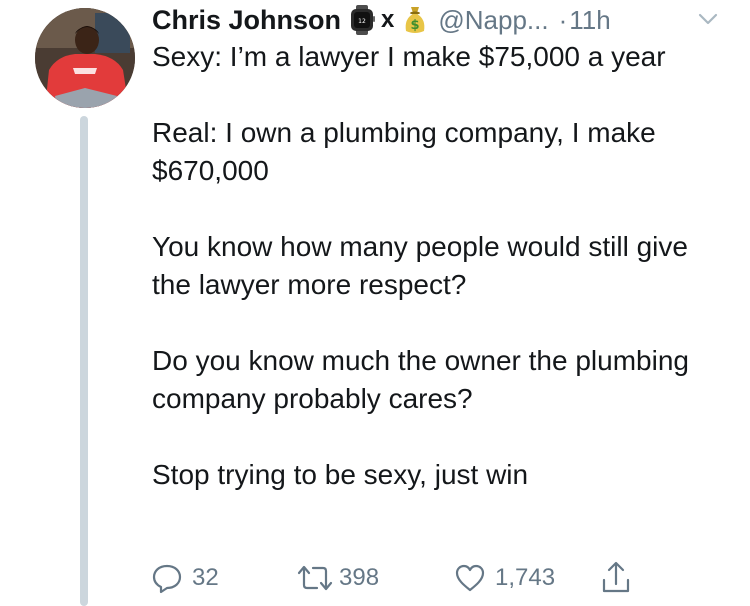 The width and height of the screenshot is (750, 606). What do you see at coordinates (708, 19) in the screenshot?
I see `chevron-down-icon` at bounding box center [708, 19].